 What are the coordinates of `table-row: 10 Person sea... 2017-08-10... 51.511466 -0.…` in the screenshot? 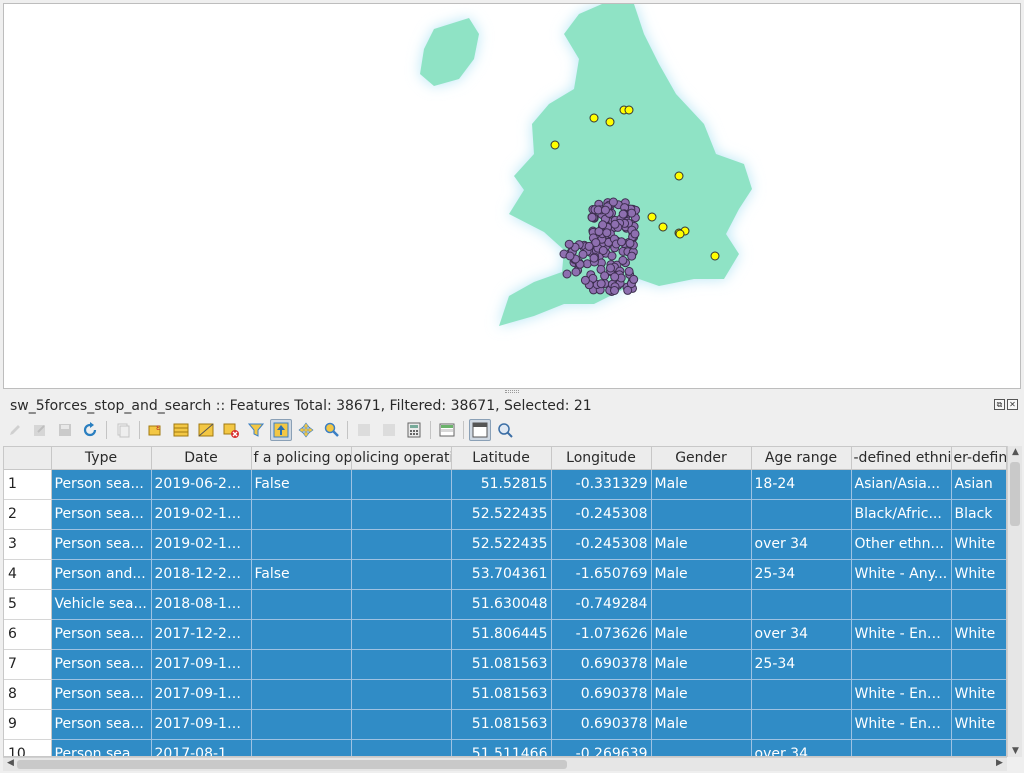 It's located at (505, 747).